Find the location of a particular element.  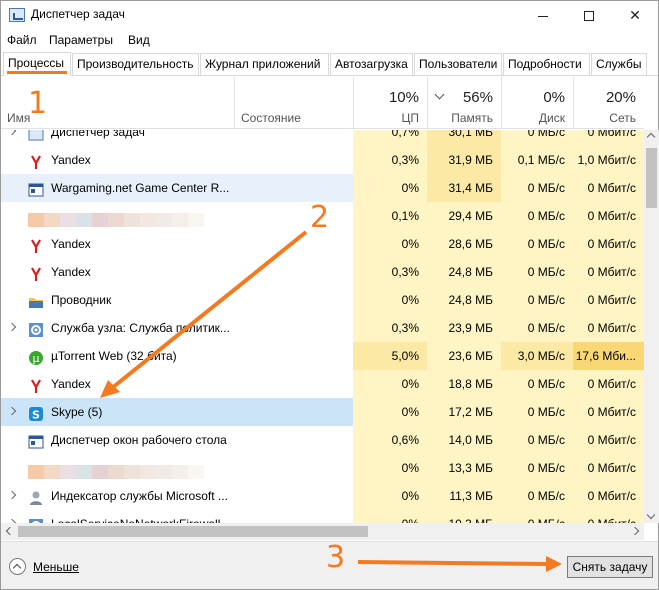

tab-startup: Автозагрузка is located at coordinates (371, 64).